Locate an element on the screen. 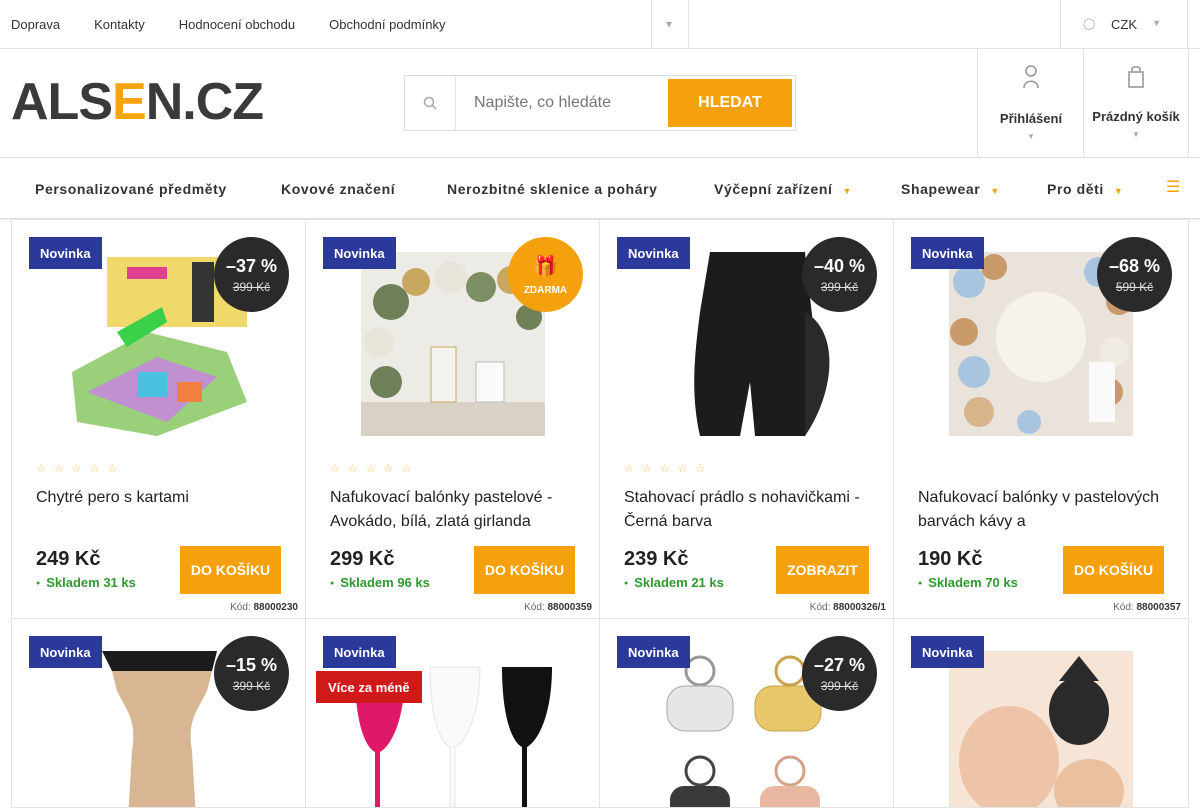 Image resolution: width=1200 pixels, height=808 pixels. product-code: Kód: 88000359 is located at coordinates (558, 607).